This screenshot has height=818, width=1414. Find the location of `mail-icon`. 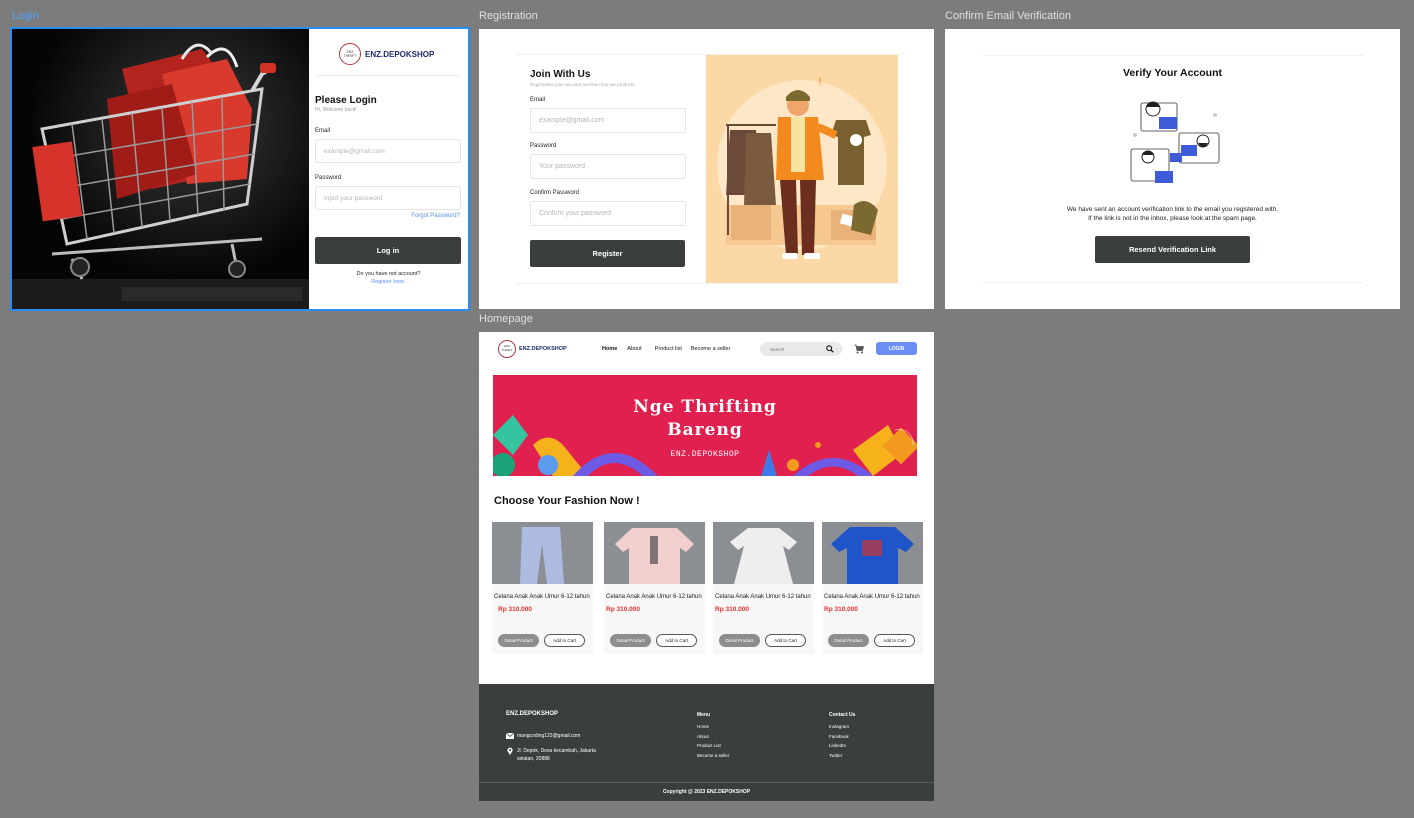

mail-icon is located at coordinates (510, 736).